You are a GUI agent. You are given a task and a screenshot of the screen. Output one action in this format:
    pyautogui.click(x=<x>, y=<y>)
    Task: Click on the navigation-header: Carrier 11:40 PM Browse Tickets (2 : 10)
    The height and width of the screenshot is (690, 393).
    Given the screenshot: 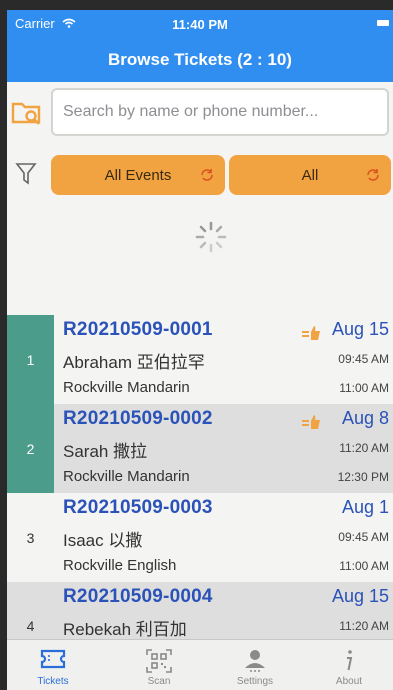 What is the action you would take?
    pyautogui.click(x=200, y=46)
    